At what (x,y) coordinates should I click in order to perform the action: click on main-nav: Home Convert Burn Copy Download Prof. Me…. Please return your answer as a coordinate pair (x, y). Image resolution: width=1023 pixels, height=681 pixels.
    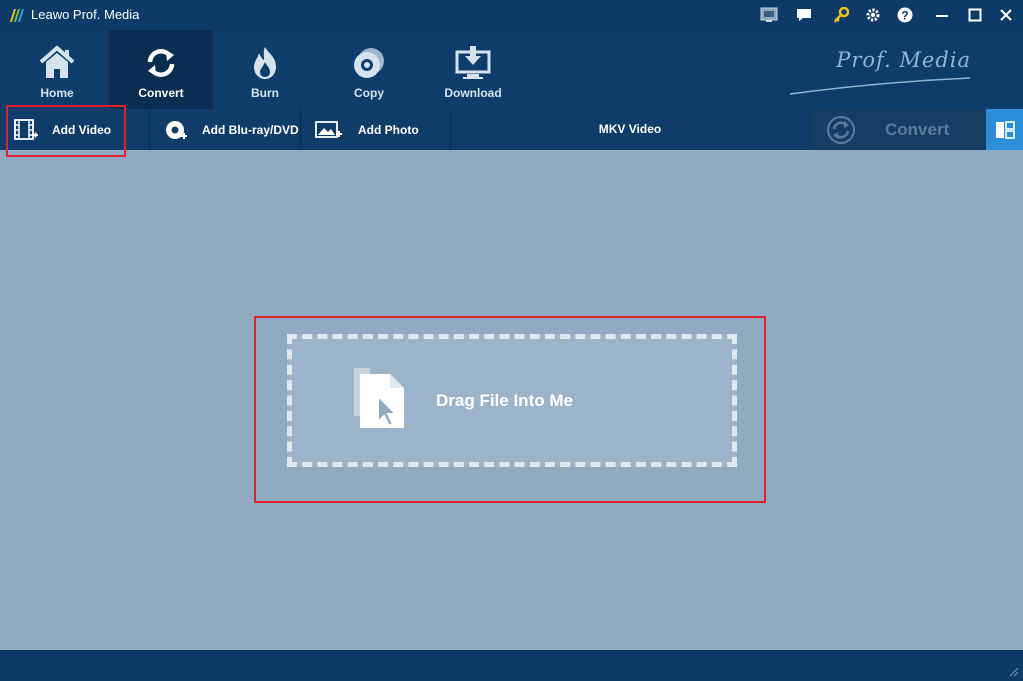
    Looking at the image, I should click on (511, 69).